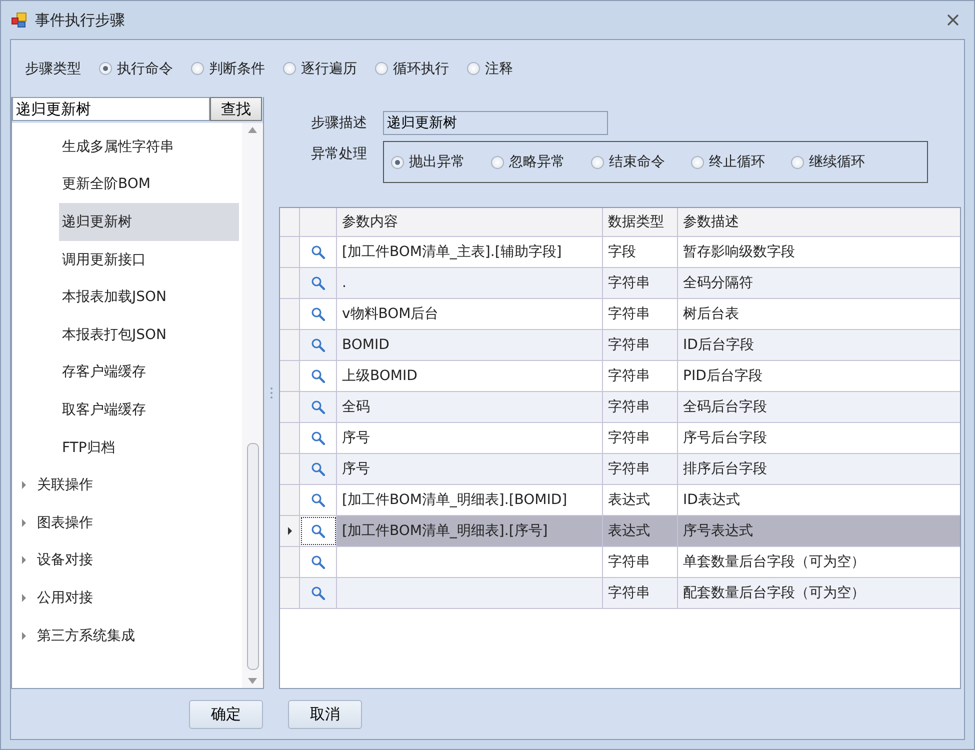 The image size is (975, 750). I want to click on radio-button: 循环执行, so click(412, 69).